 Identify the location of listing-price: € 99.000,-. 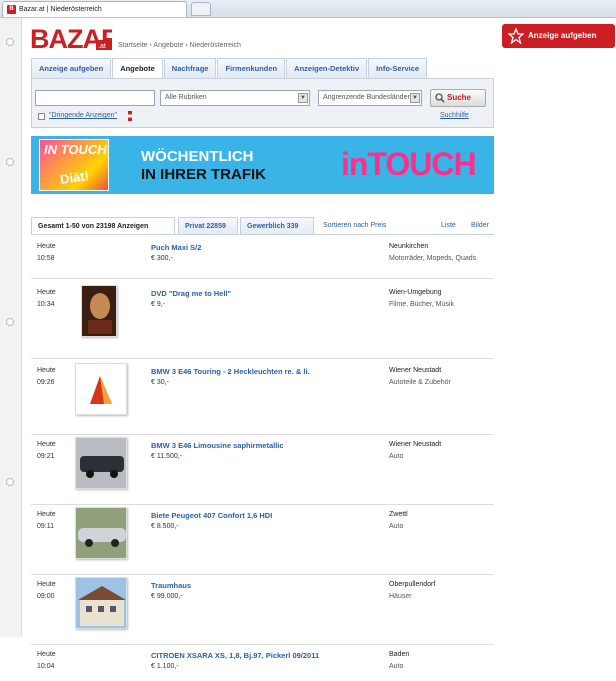
(167, 596).